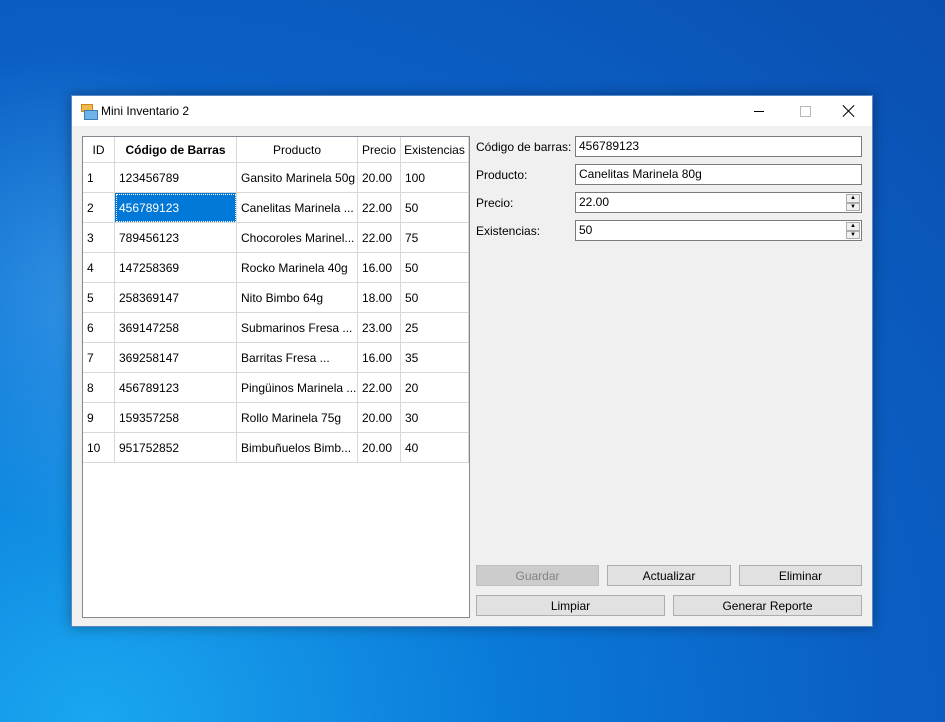 The image size is (945, 722). I want to click on cell-id: 6, so click(99, 328).